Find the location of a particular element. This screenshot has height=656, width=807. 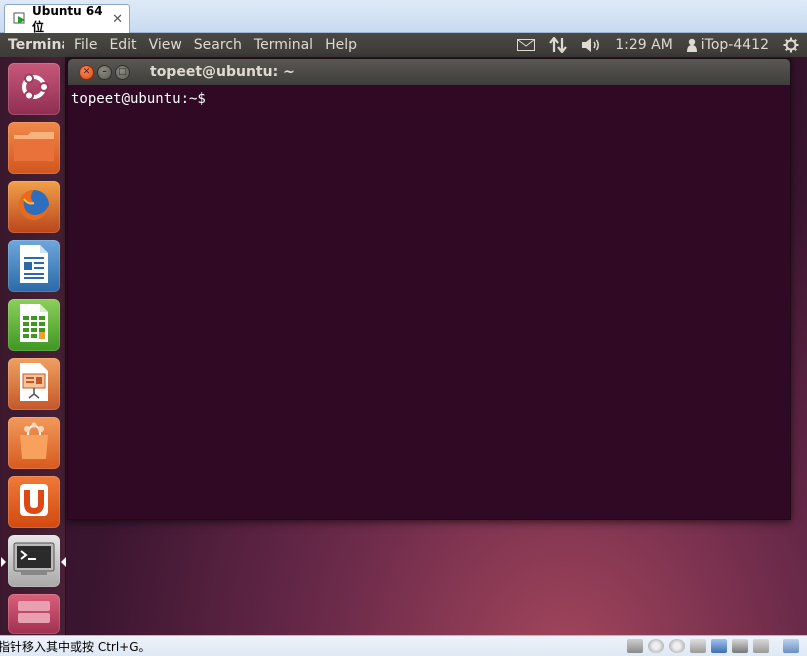

vm-tab: Ubuntu 64 位 ✕ is located at coordinates (67, 18).